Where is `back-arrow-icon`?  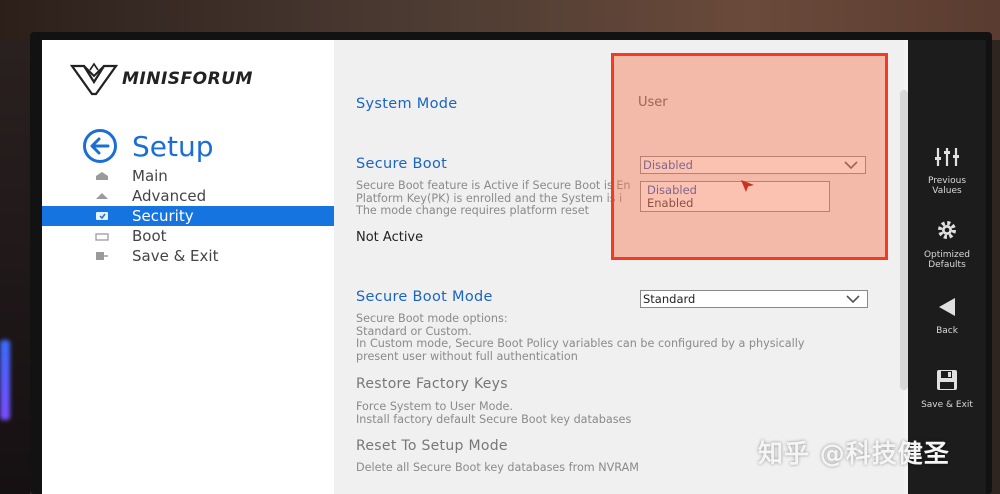
back-arrow-icon is located at coordinates (100, 146).